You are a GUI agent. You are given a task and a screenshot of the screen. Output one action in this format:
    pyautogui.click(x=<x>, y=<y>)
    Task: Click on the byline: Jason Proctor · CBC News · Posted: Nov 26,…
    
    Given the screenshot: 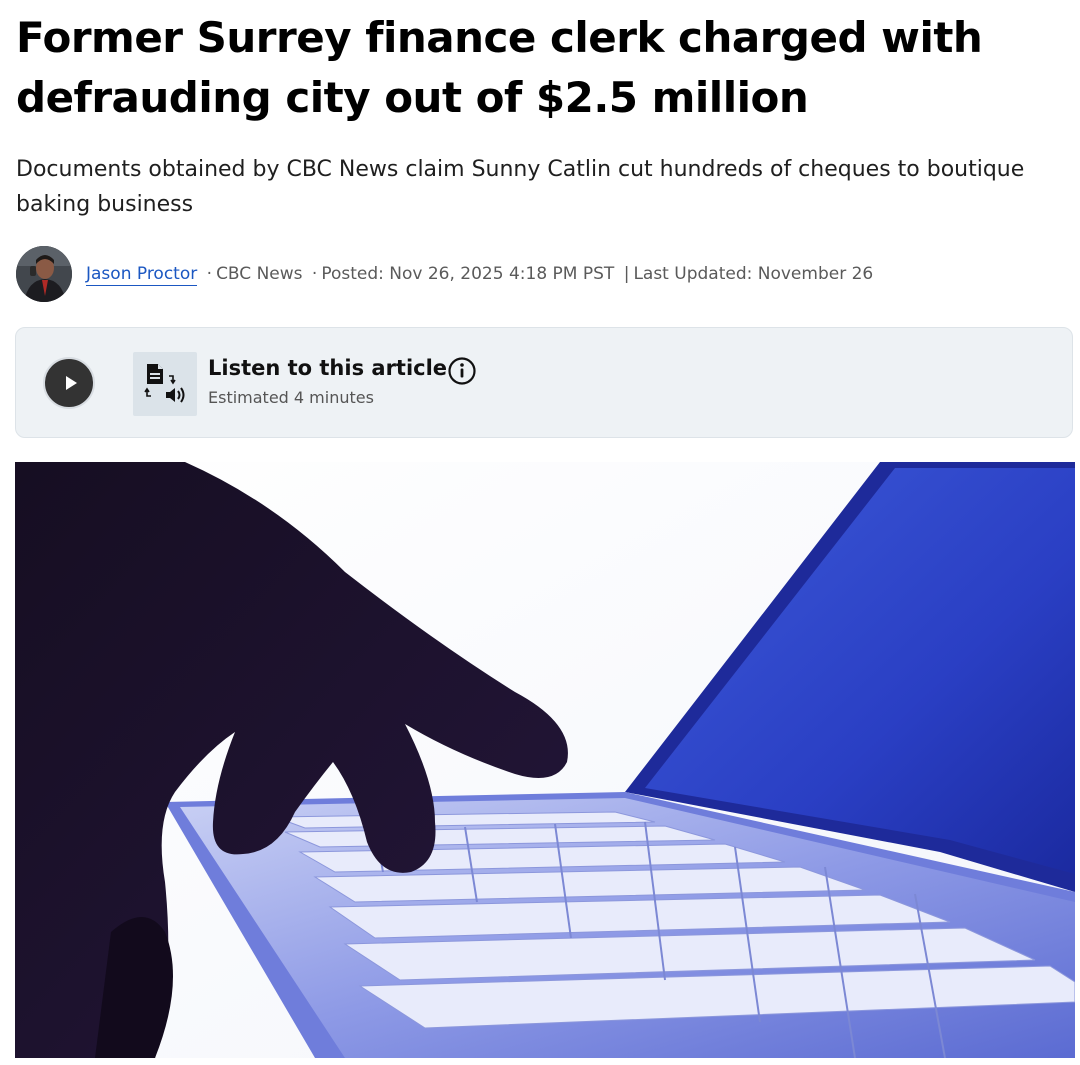 What is the action you would take?
    pyautogui.click(x=541, y=274)
    